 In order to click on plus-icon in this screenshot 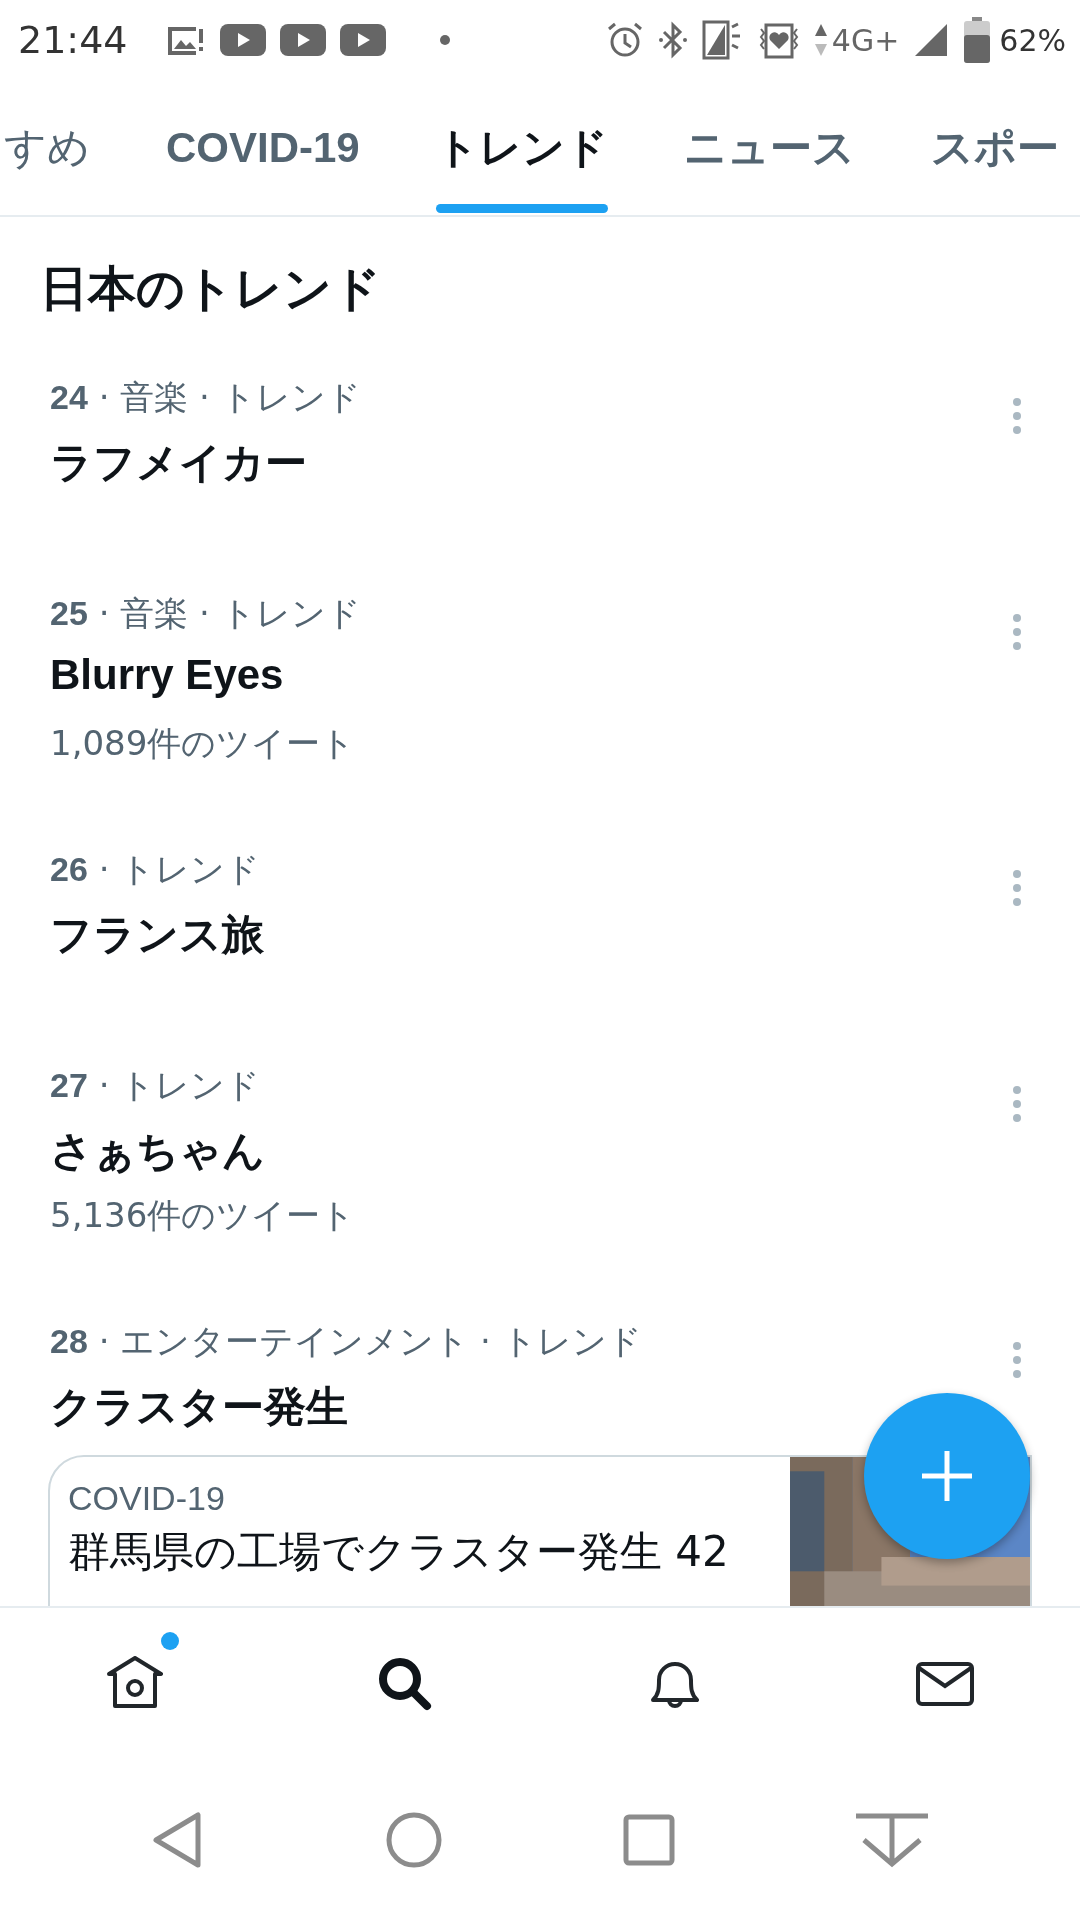, I will do `click(947, 1476)`.